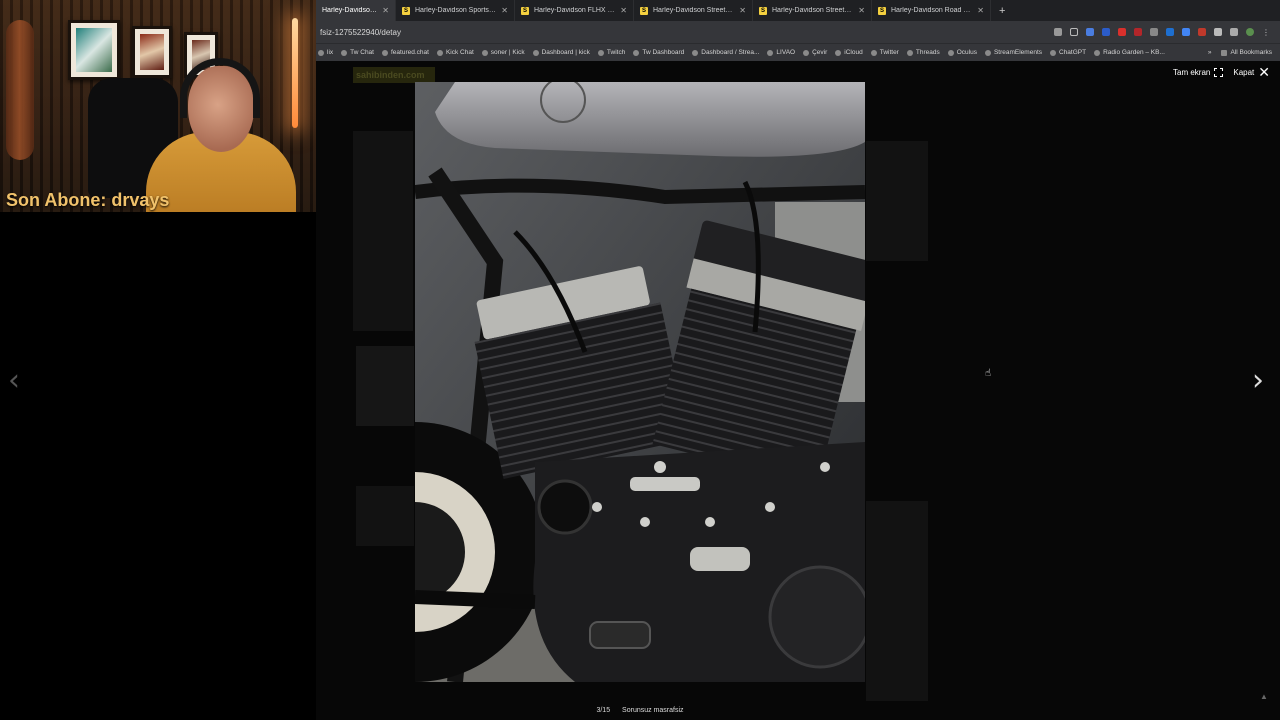 The image size is (1280, 720). What do you see at coordinates (325, 52) in the screenshot?
I see `bookmark-item: lix` at bounding box center [325, 52].